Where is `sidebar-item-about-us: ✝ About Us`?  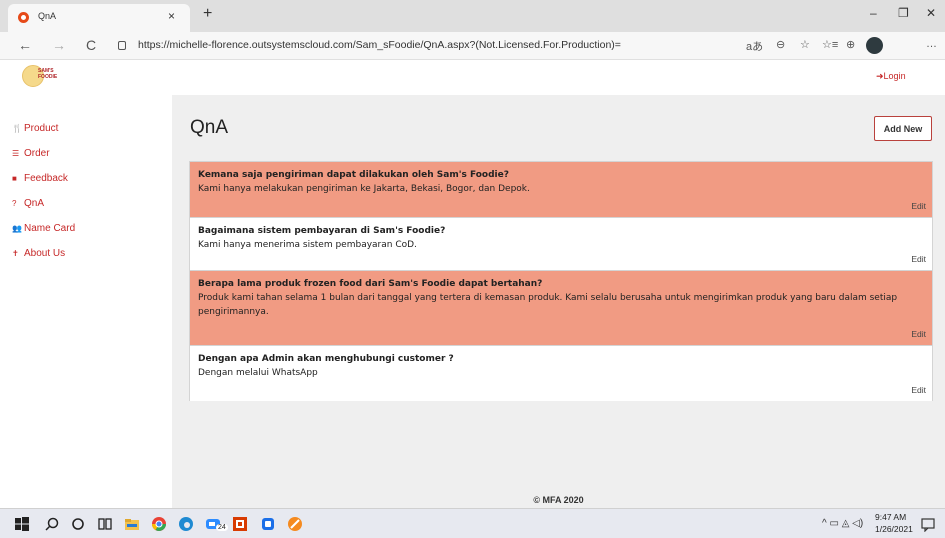 sidebar-item-about-us: ✝ About Us is located at coordinates (38, 253).